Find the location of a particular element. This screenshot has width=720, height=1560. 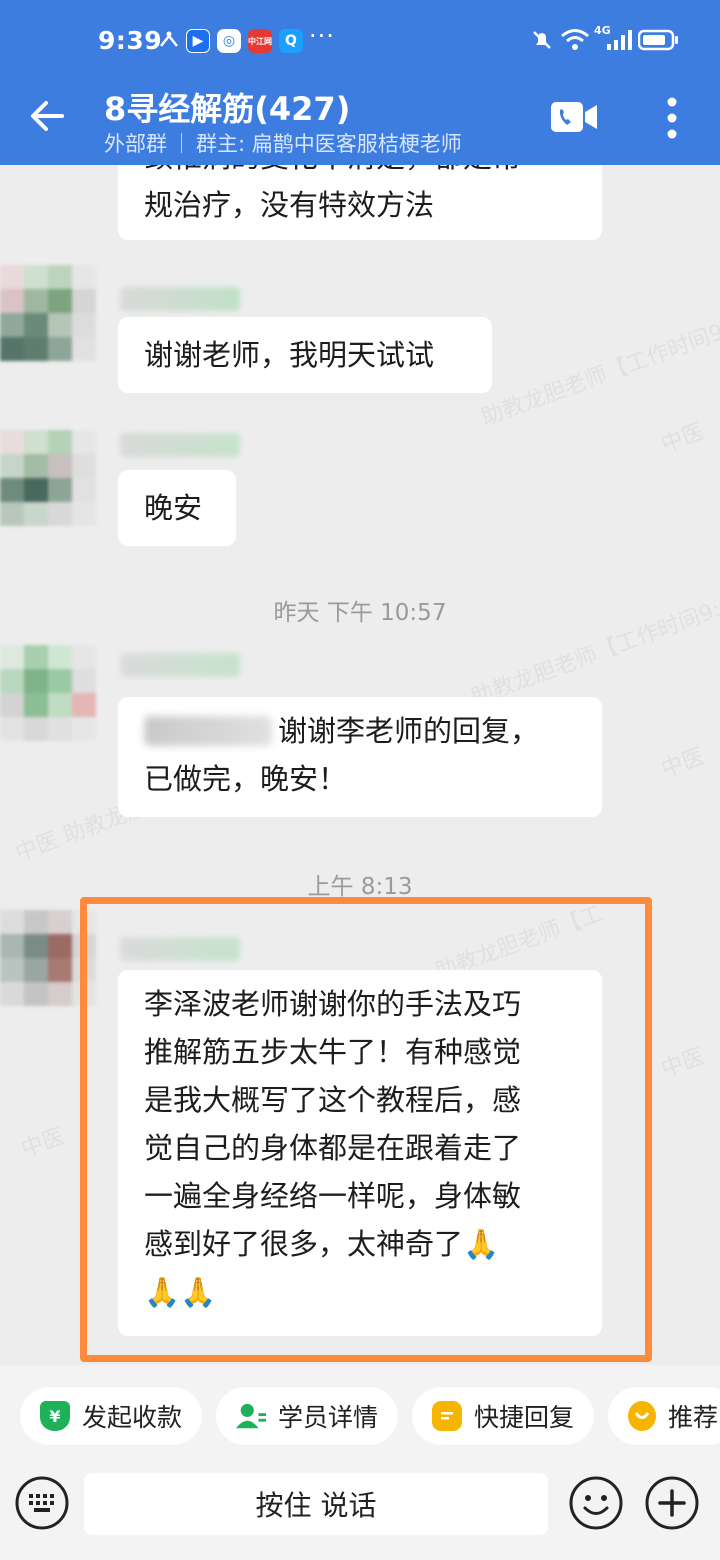

group-title: 8寻经解筋(427) is located at coordinates (227, 109).